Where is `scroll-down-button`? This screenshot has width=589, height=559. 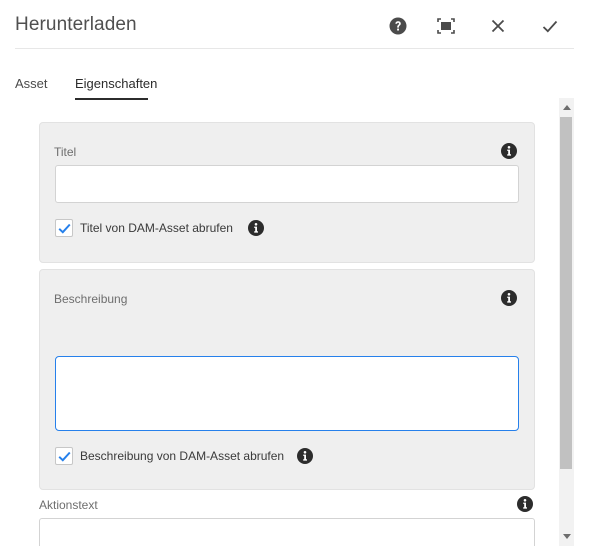
scroll-down-button is located at coordinates (566, 536).